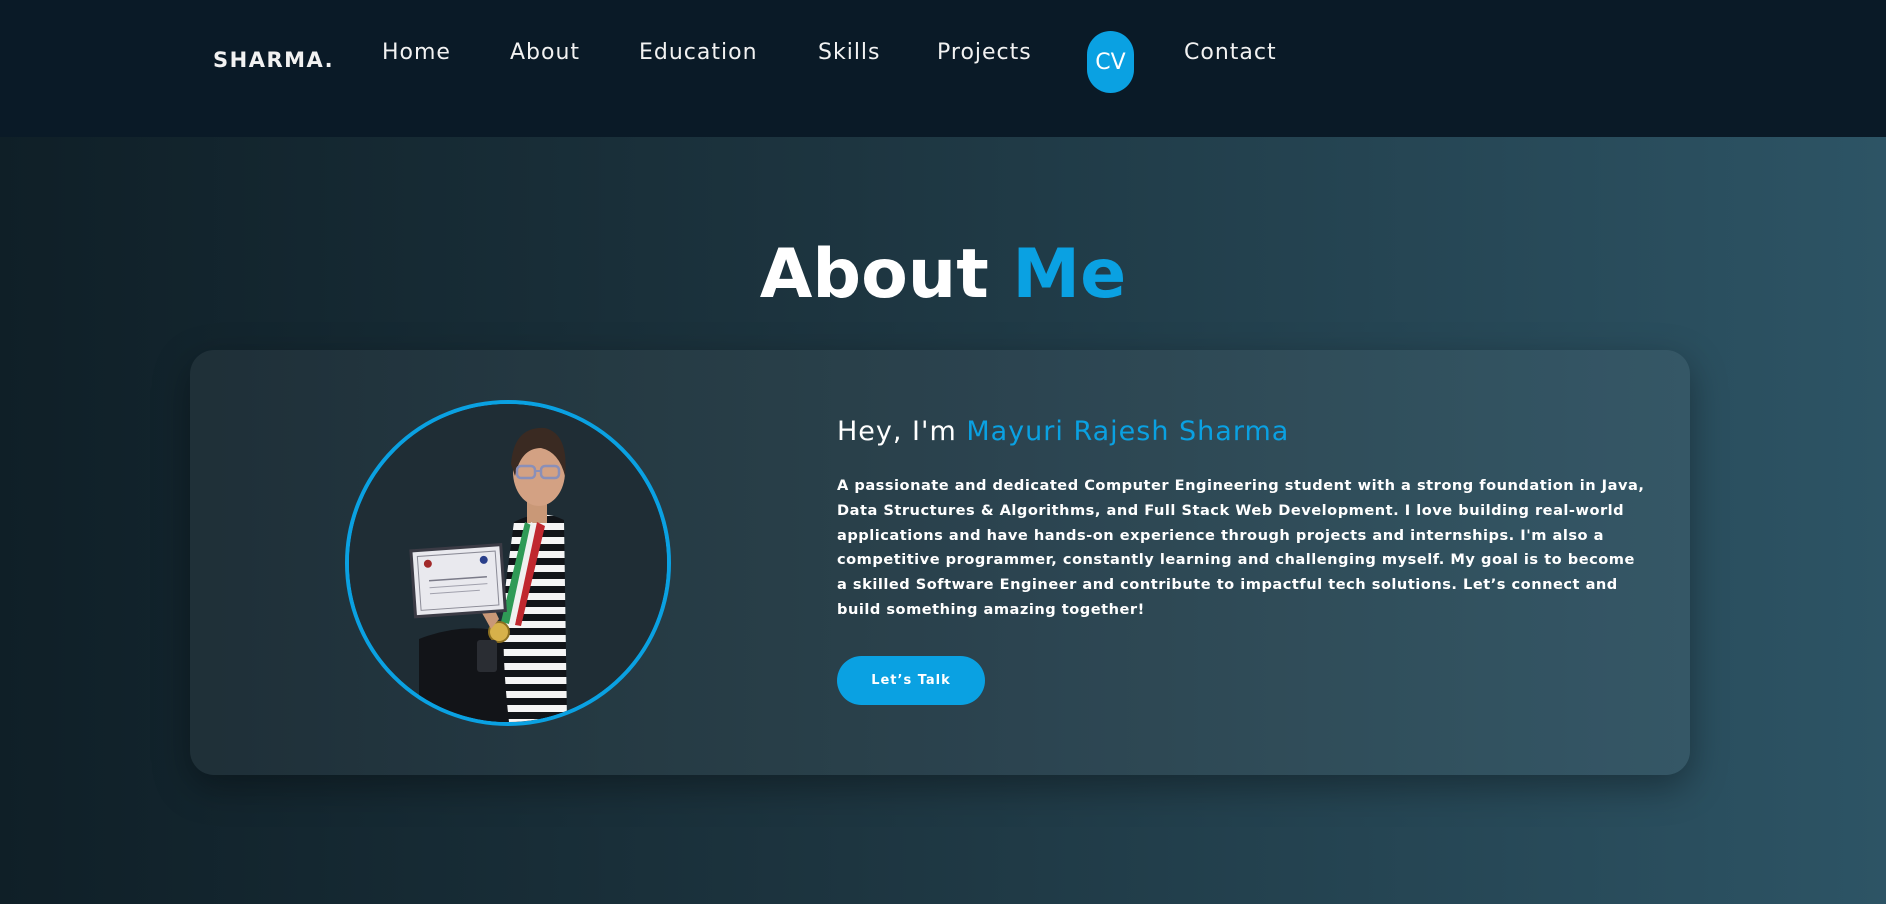 This screenshot has height=904, width=1886. Describe the element at coordinates (874, 274) in the screenshot. I see `title-main: About` at that location.